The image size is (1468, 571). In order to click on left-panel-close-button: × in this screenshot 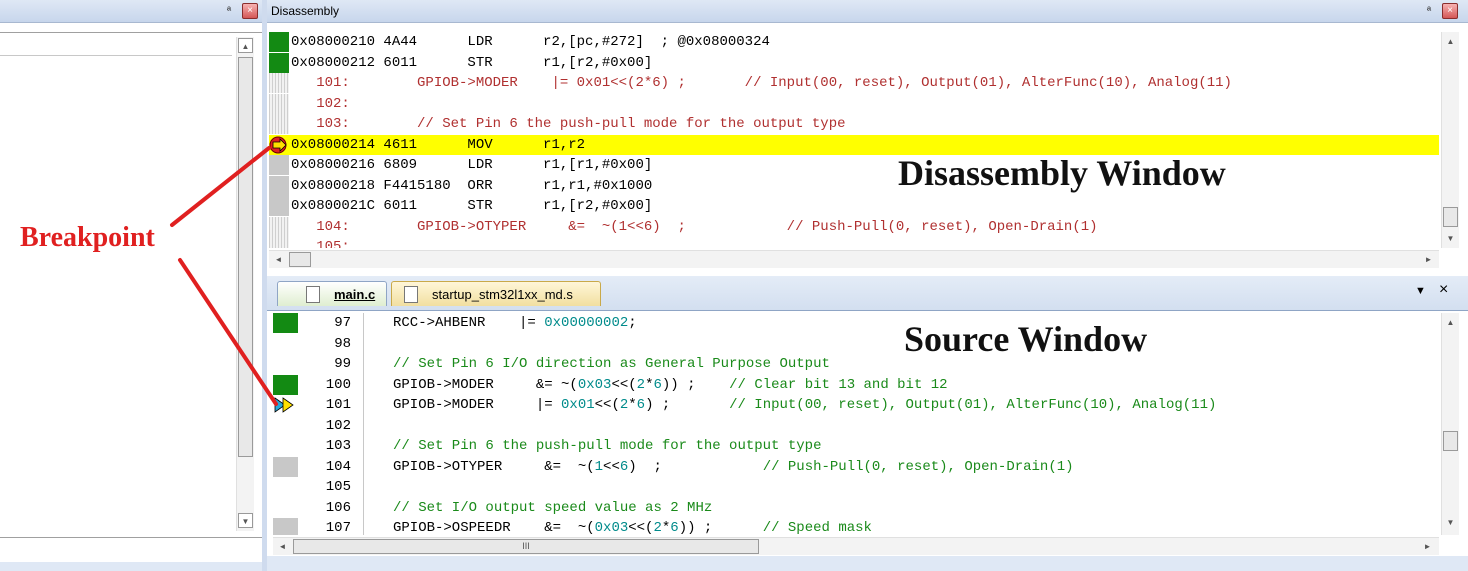, I will do `click(250, 11)`.